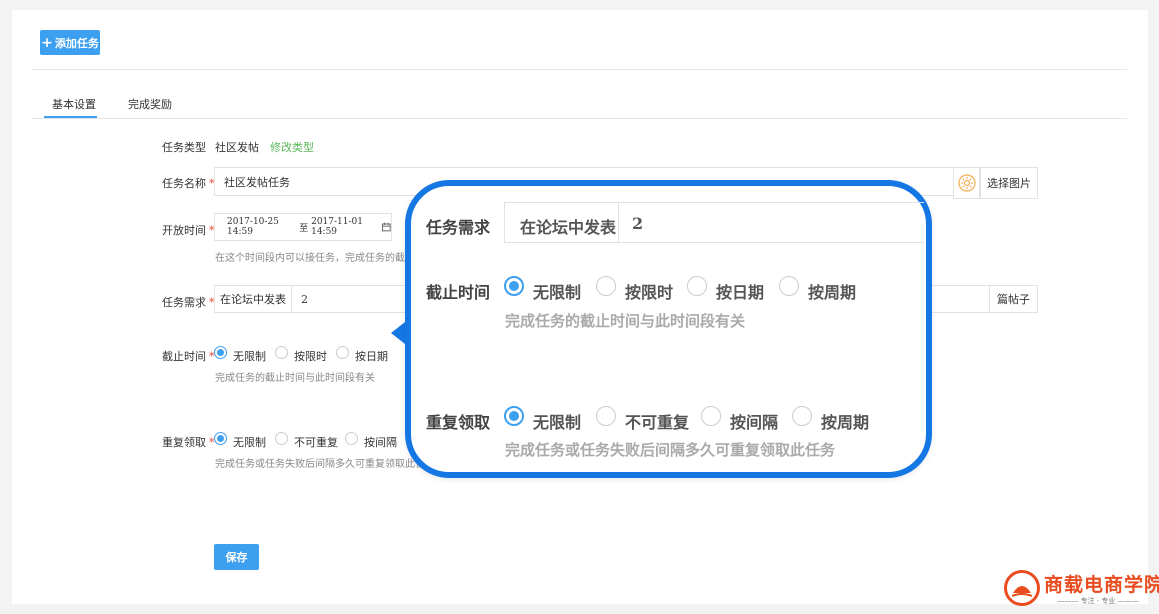 This screenshot has width=1159, height=614. Describe the element at coordinates (188, 302) in the screenshot. I see `requirement-label: 任务需求 *` at that location.